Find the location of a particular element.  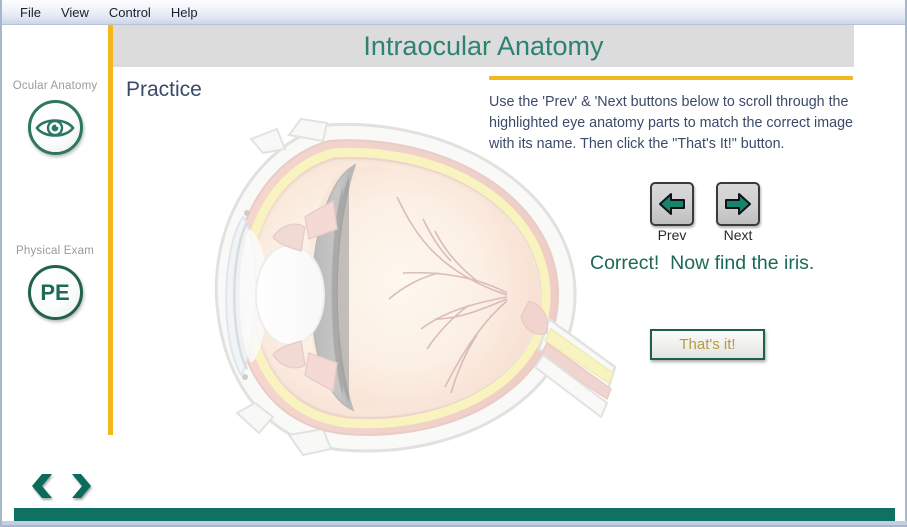

menu-help: Help is located at coordinates (184, 12).